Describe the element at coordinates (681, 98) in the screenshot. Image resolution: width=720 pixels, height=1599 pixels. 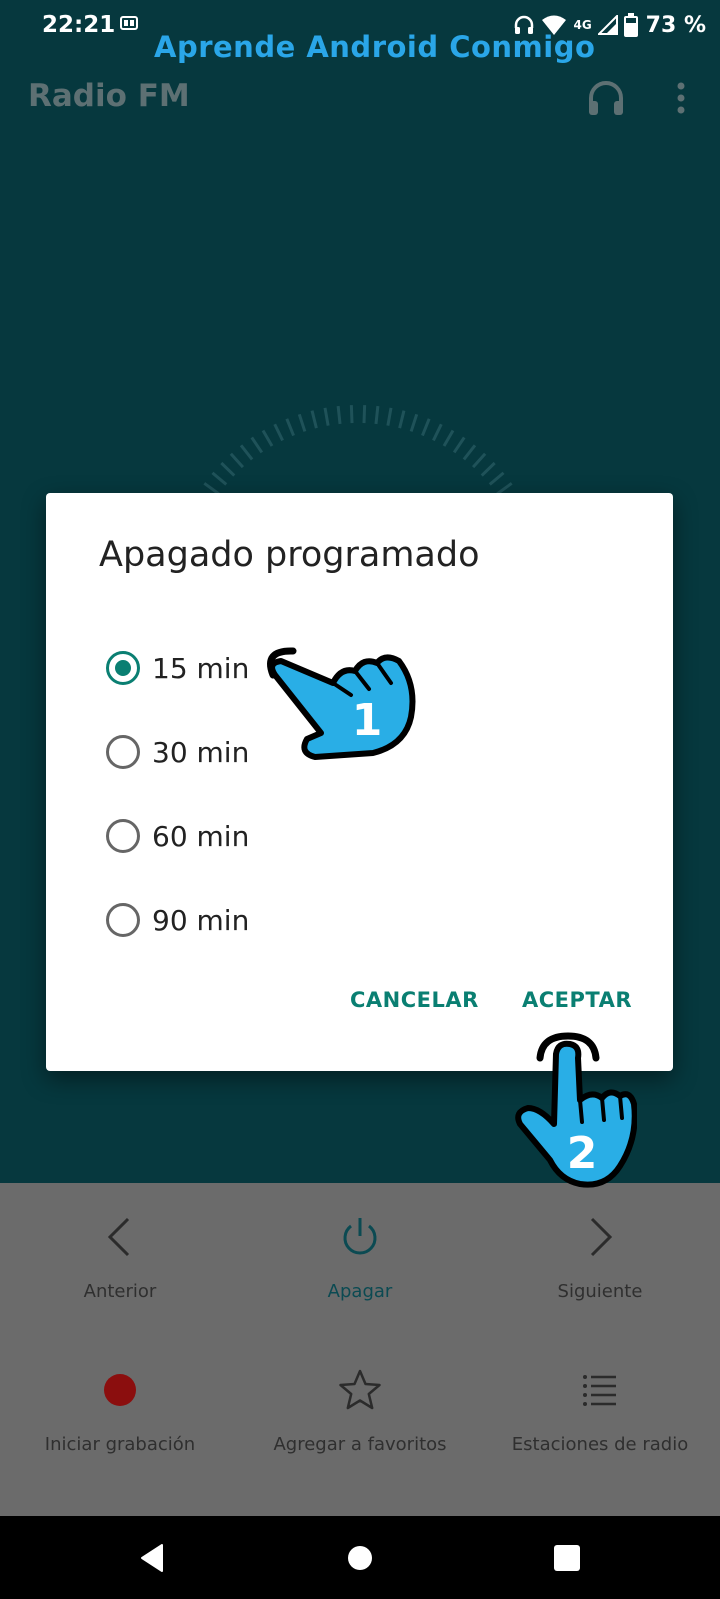
I see `more-vert-icon` at that location.